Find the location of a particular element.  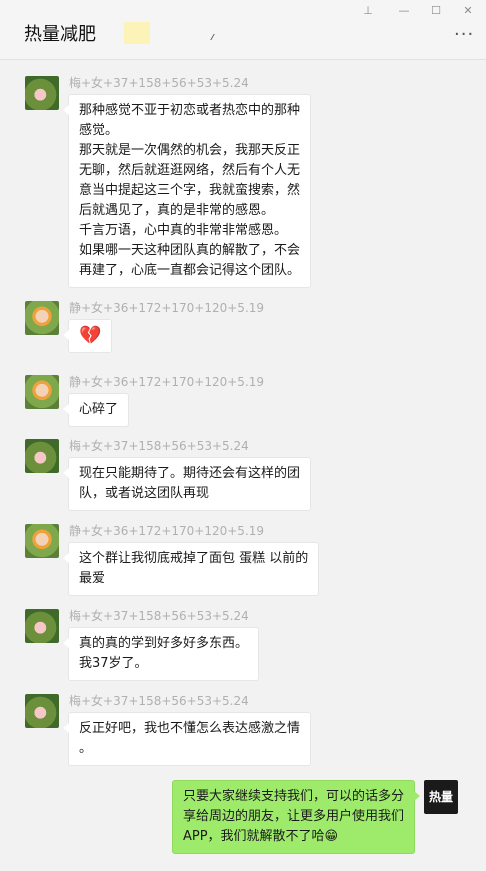

message-line: 心碎了 is located at coordinates (99, 409).